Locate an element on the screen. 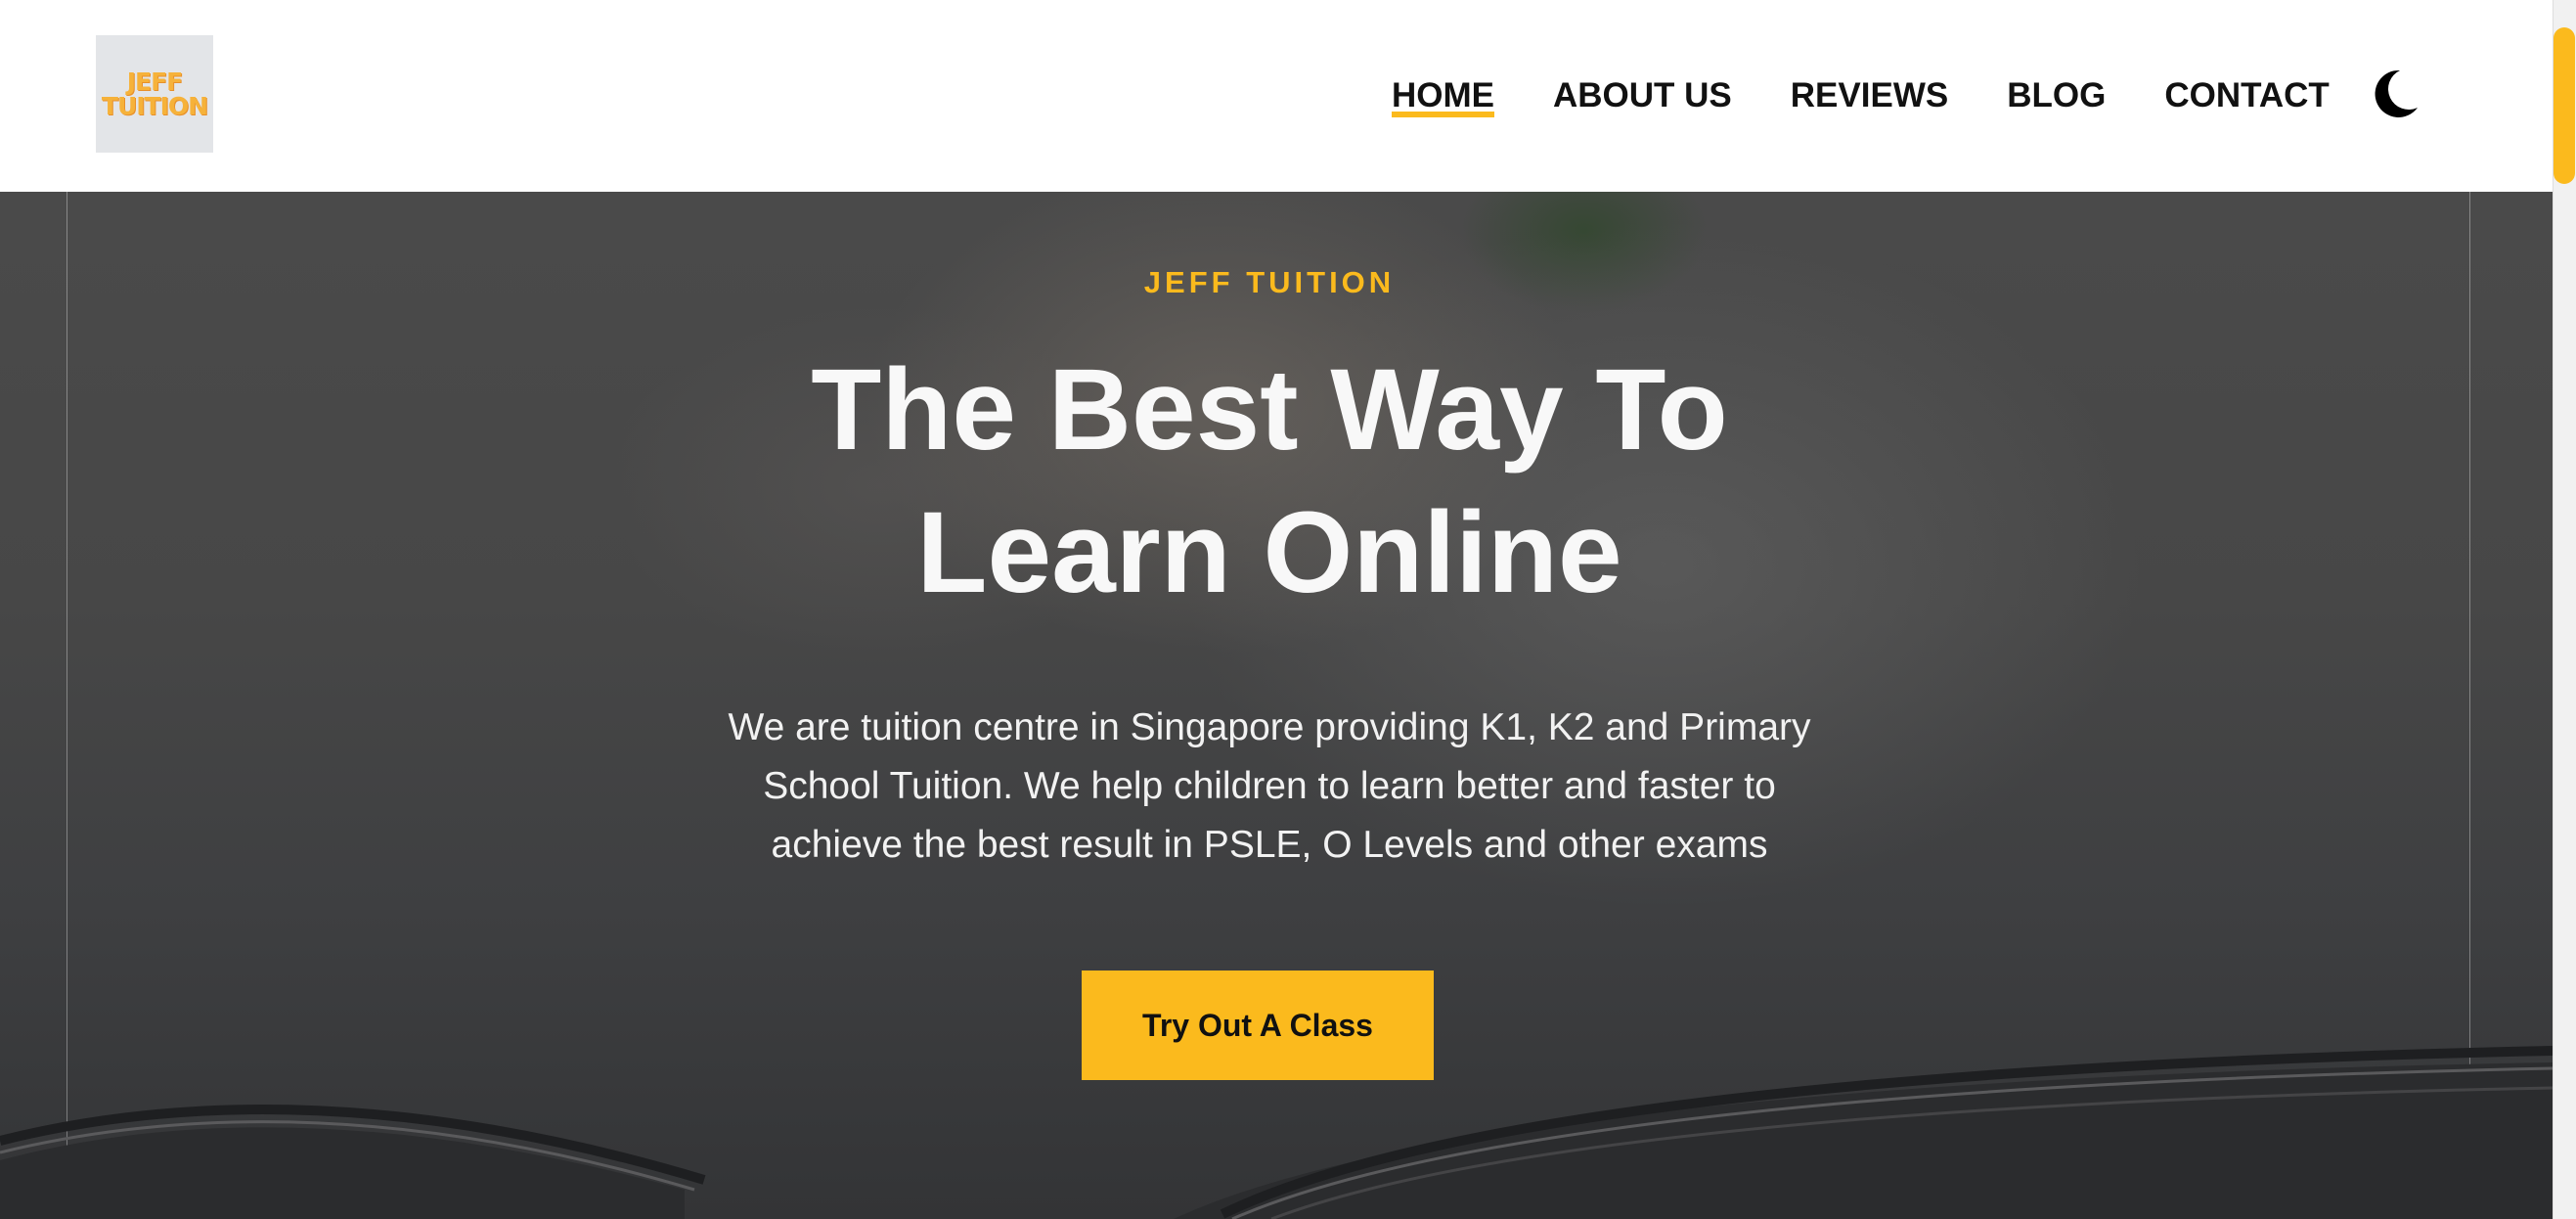  site-logo: JEFF TUITION is located at coordinates (154, 94).